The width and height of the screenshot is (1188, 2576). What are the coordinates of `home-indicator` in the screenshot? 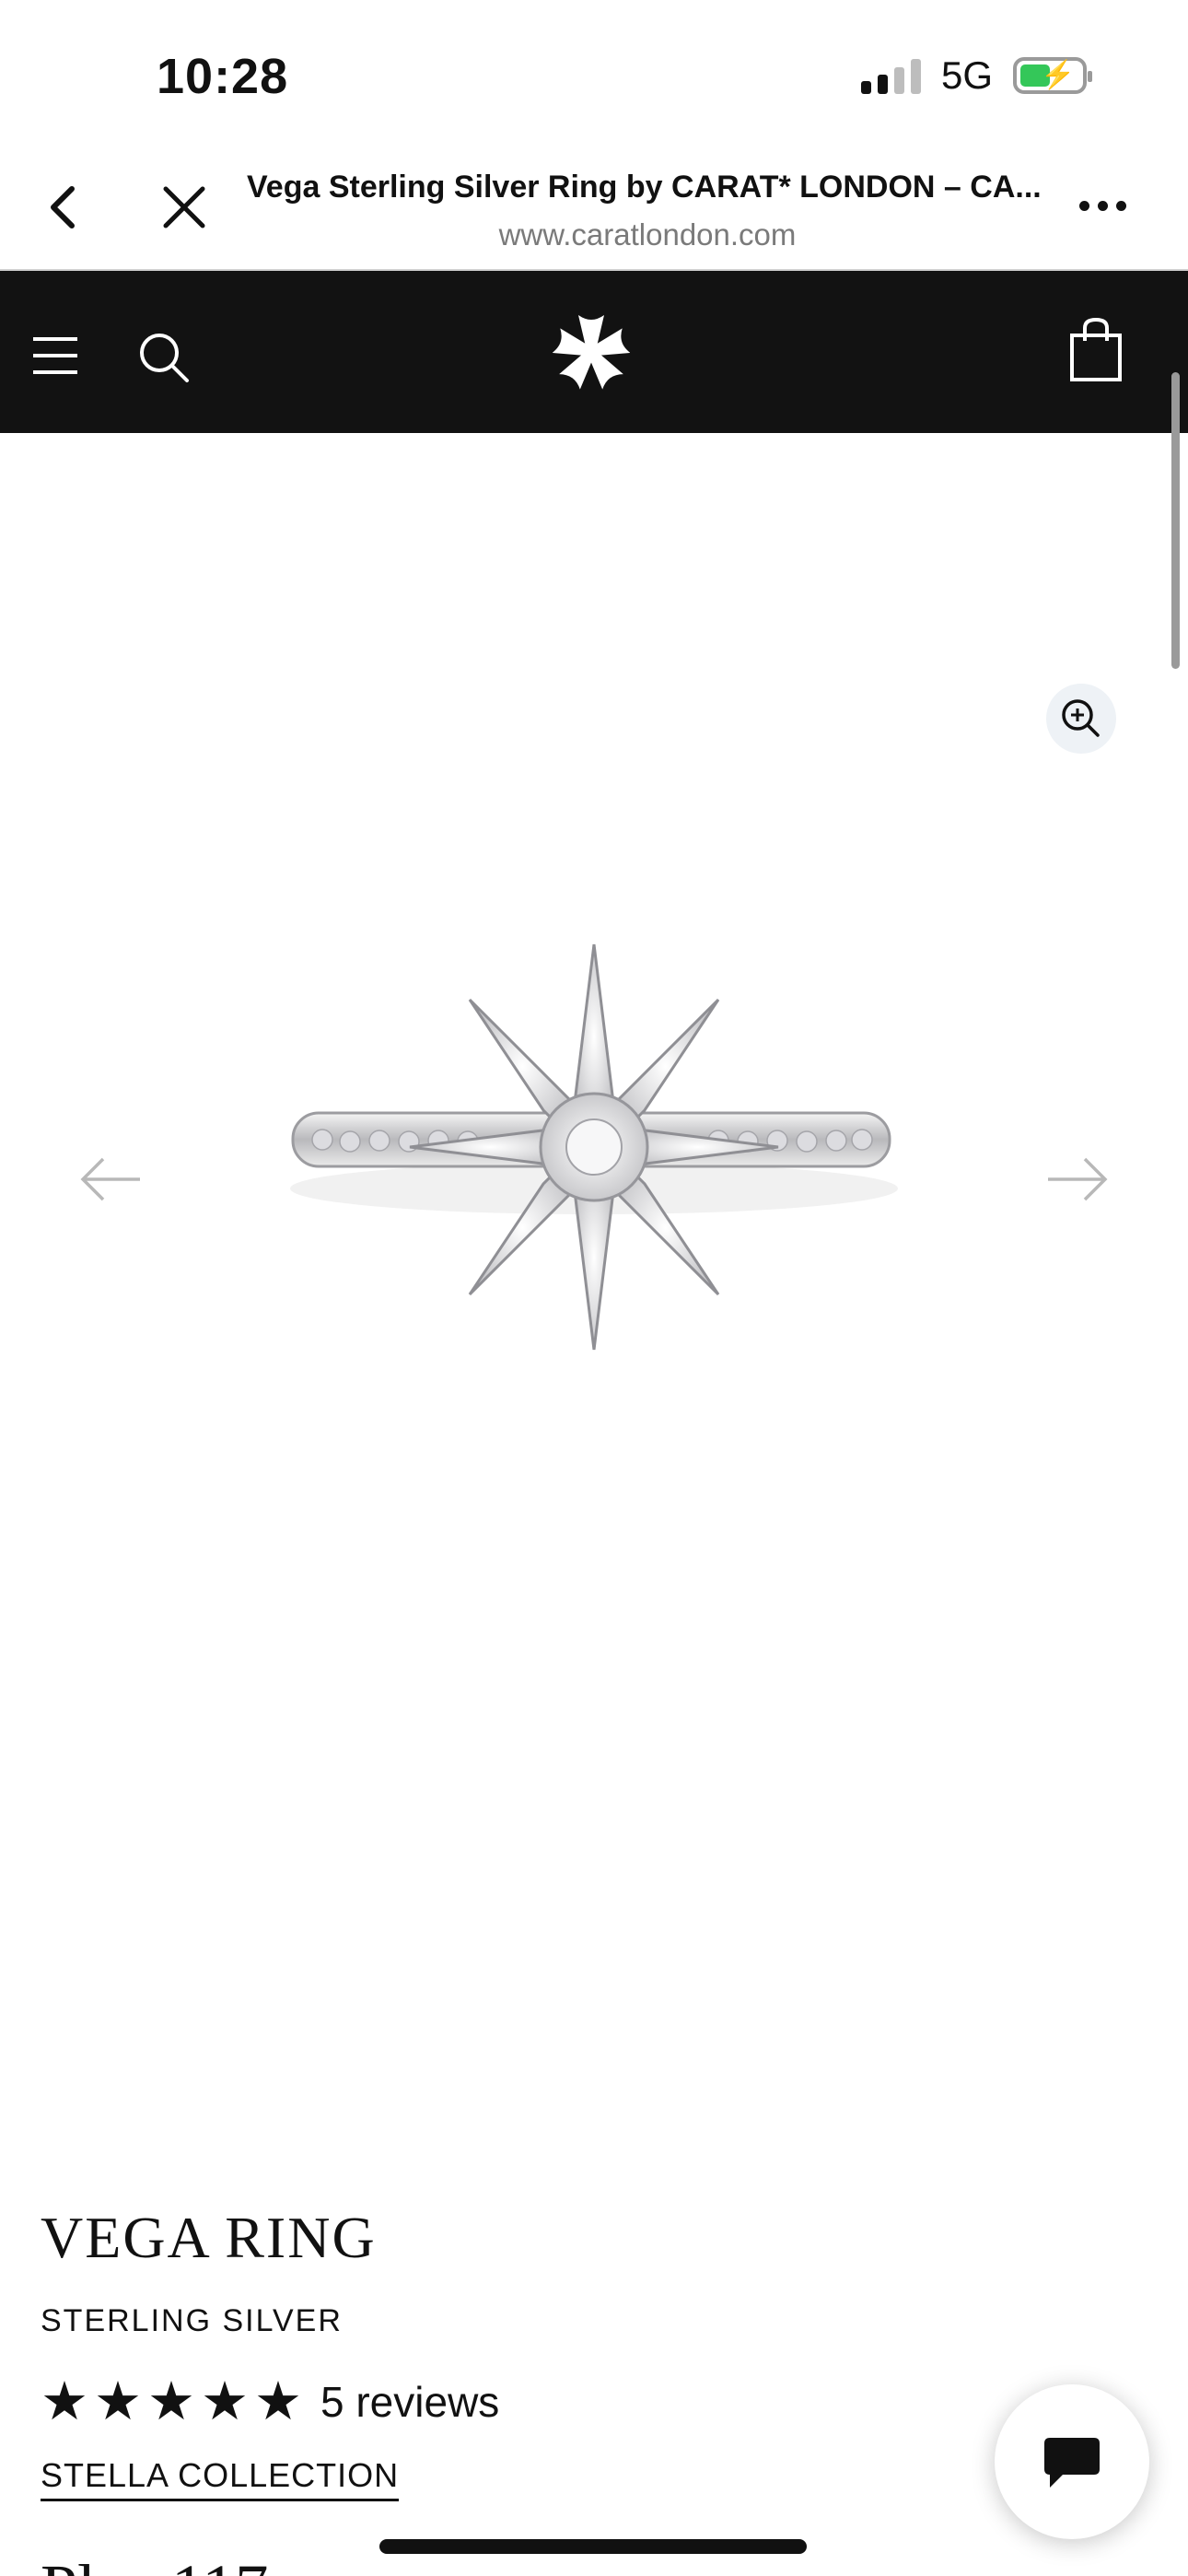 It's located at (593, 2546).